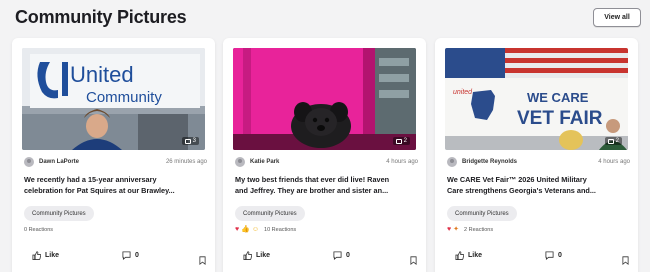 This screenshot has width=650, height=272. Describe the element at coordinates (255, 229) in the screenshot. I see `laugh-icon: ☺` at that location.